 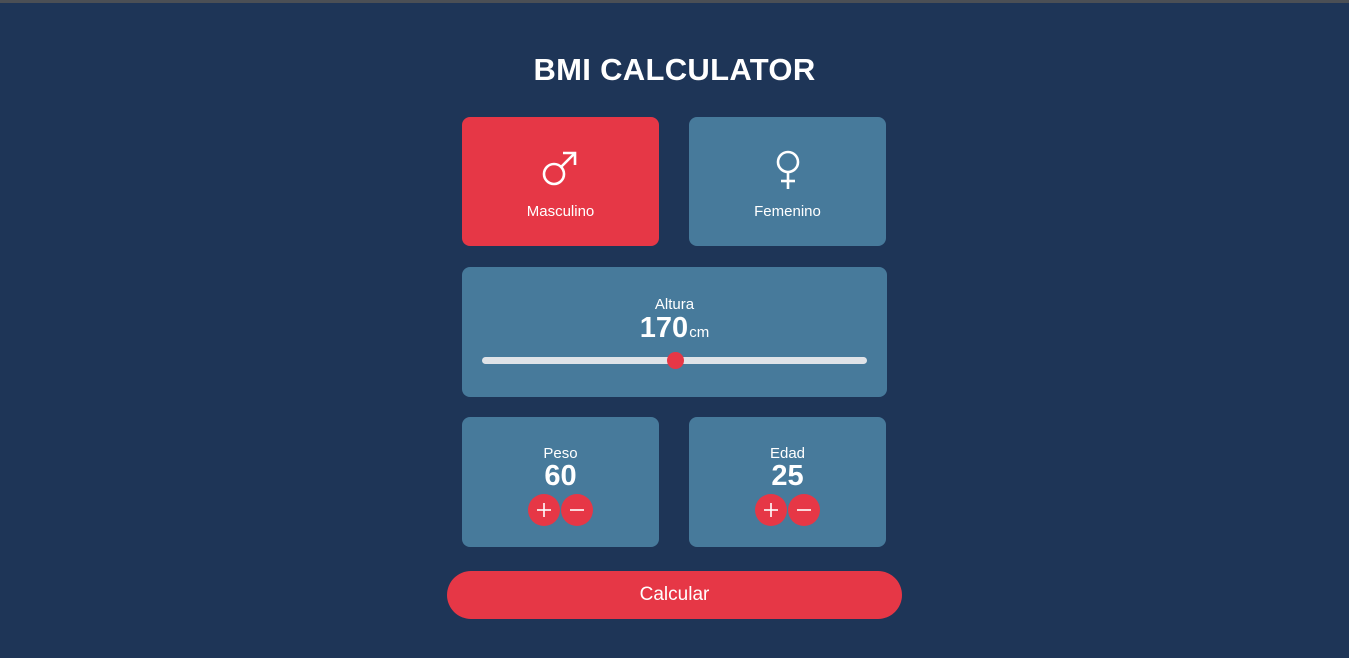 I want to click on age-increment-button, so click(x=771, y=510).